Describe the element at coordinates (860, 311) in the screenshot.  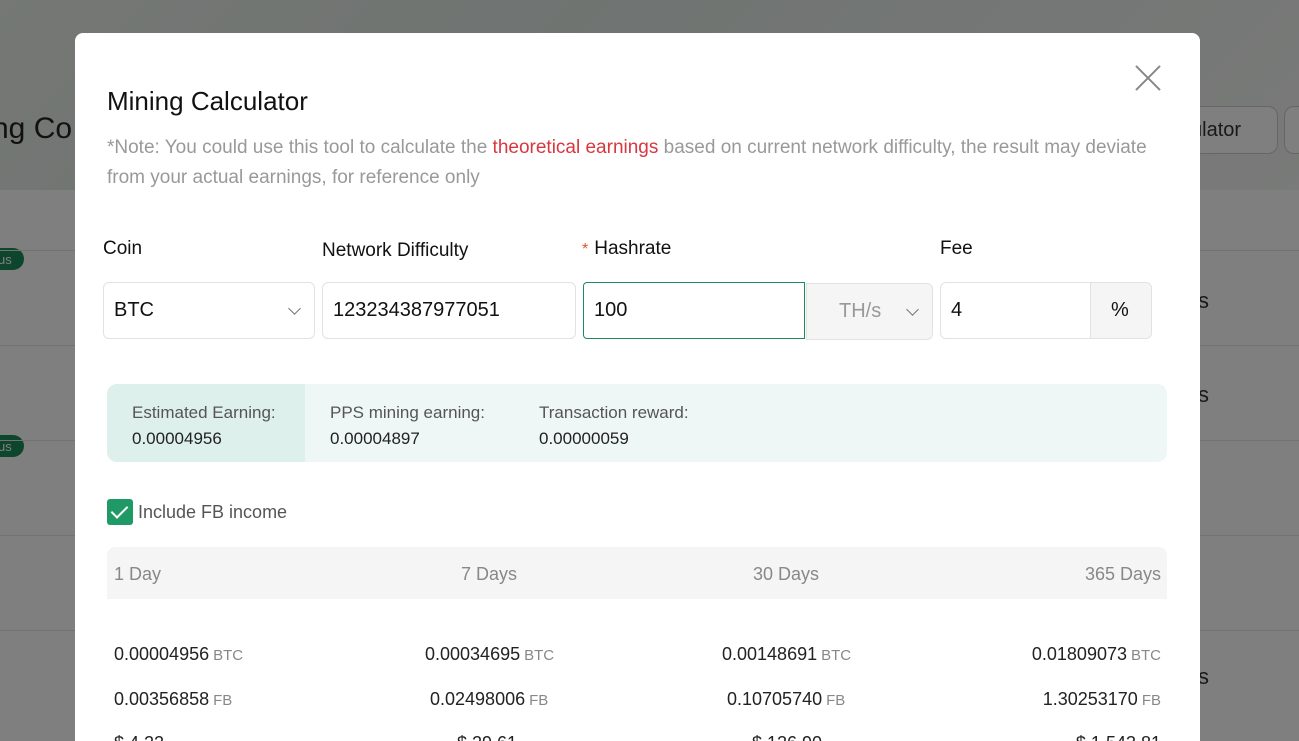
I see `hashrate-unit-value: TH/s` at that location.